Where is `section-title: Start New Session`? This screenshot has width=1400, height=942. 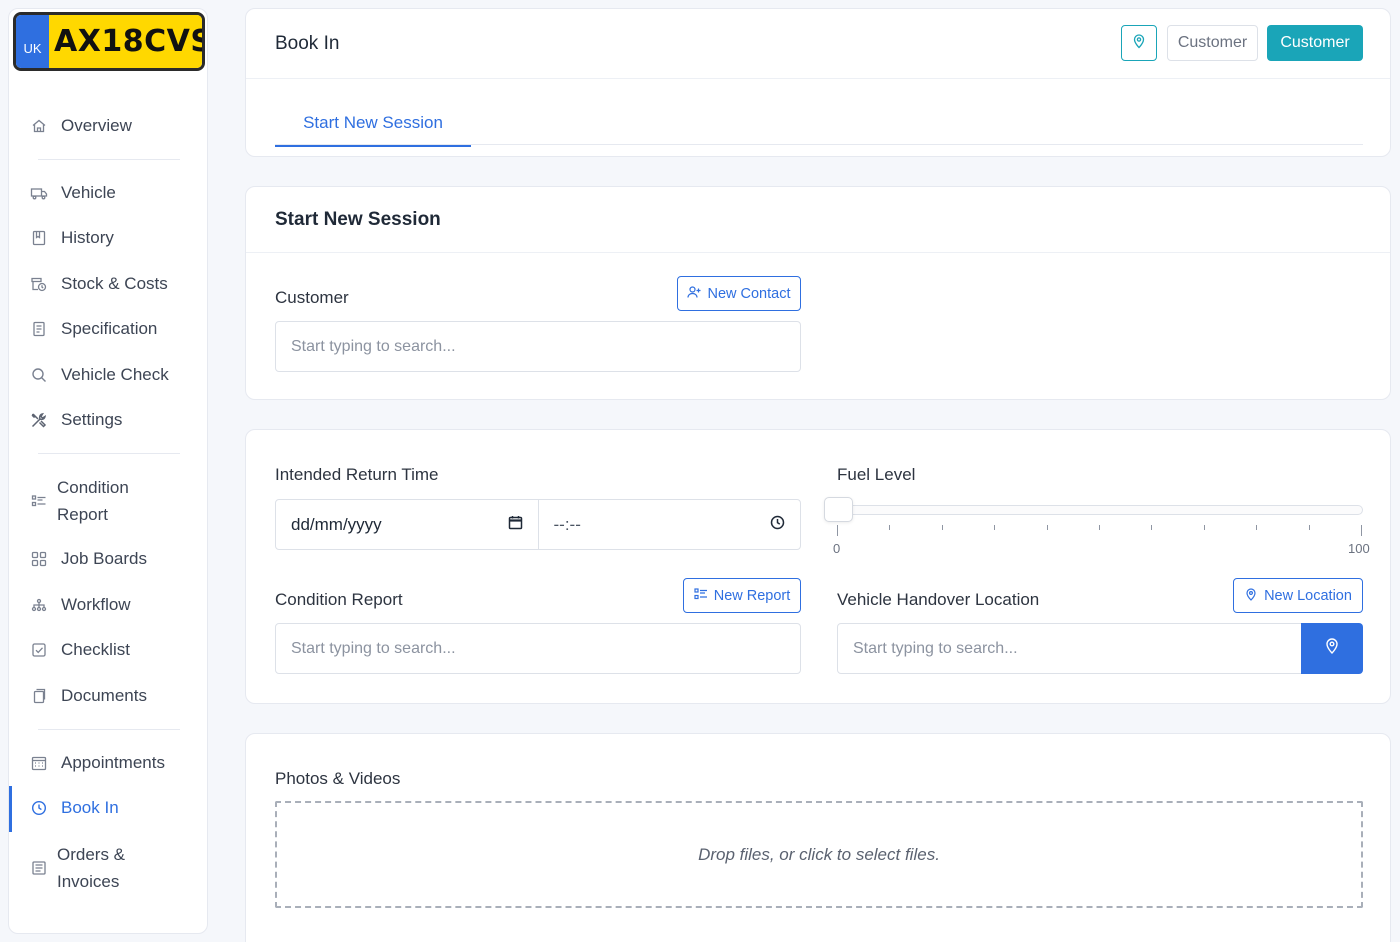
section-title: Start New Session is located at coordinates (358, 219).